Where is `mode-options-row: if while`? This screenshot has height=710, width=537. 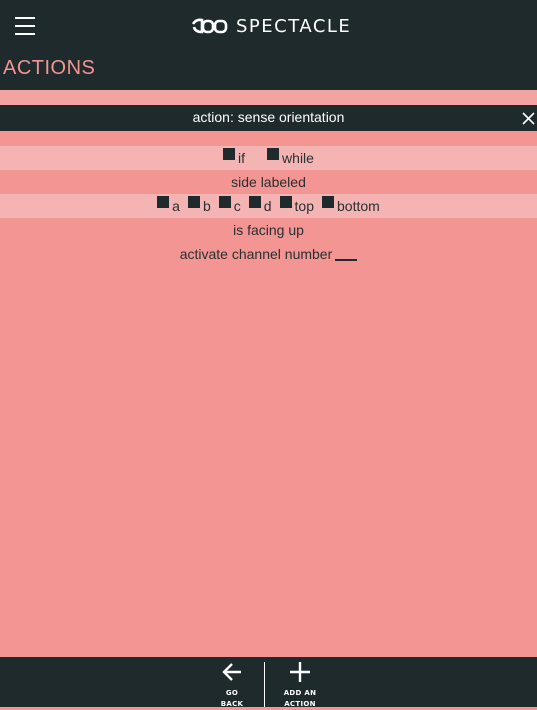
mode-options-row: if while is located at coordinates (268, 158).